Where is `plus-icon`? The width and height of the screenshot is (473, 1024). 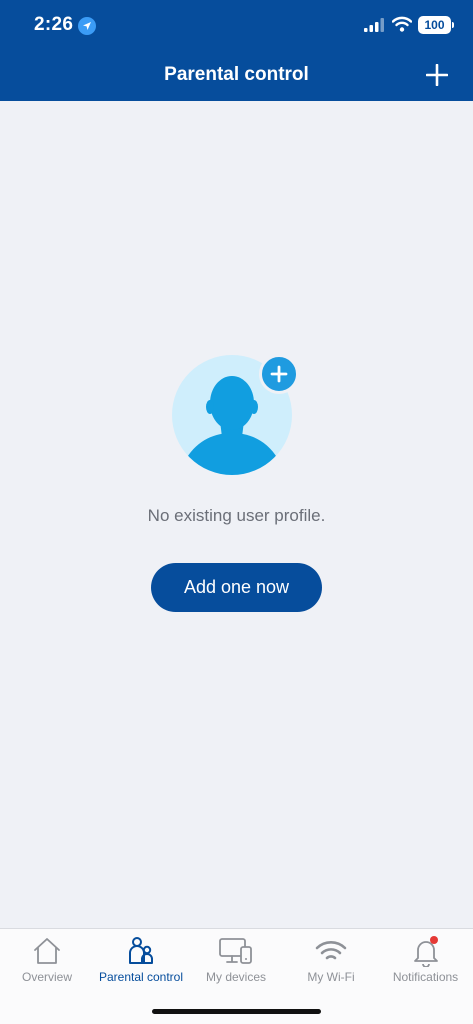
plus-icon is located at coordinates (279, 374).